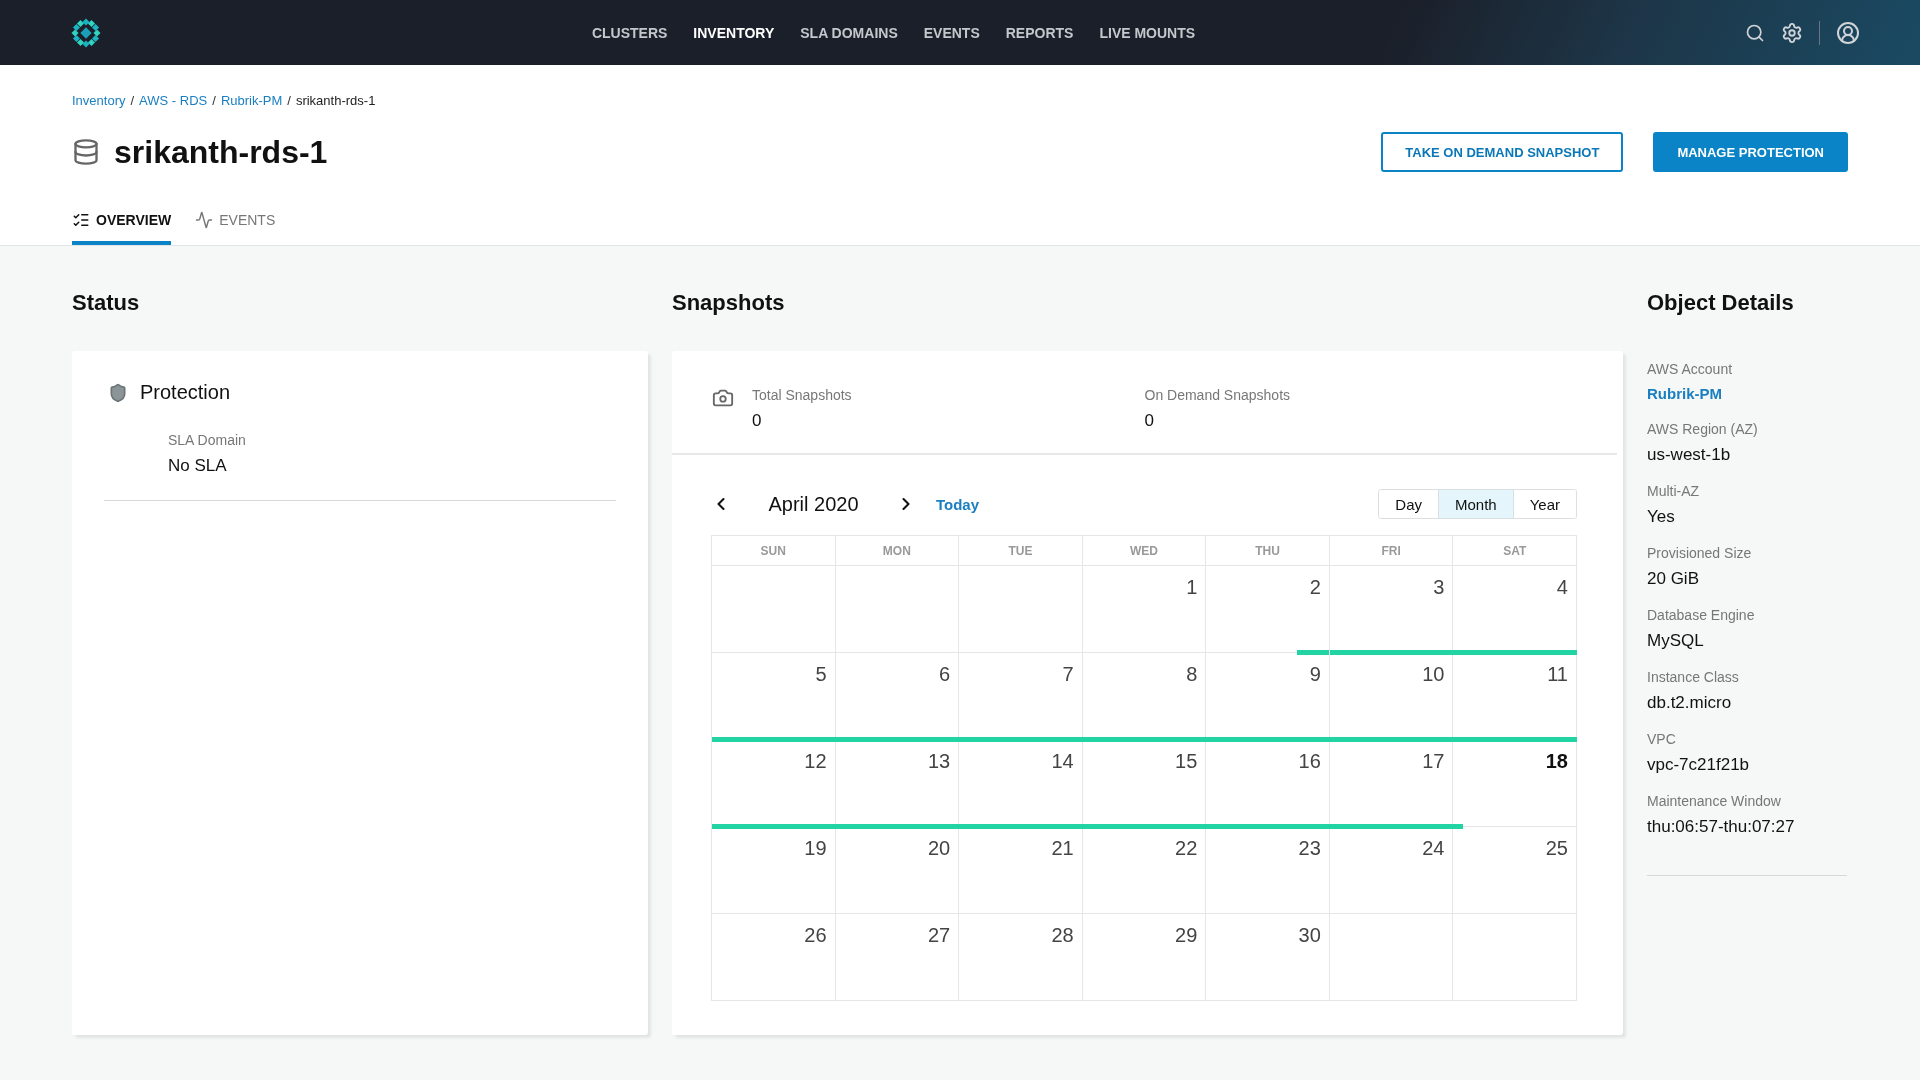 The image size is (1920, 1080). Describe the element at coordinates (1556, 761) in the screenshot. I see `day-number: 18` at that location.